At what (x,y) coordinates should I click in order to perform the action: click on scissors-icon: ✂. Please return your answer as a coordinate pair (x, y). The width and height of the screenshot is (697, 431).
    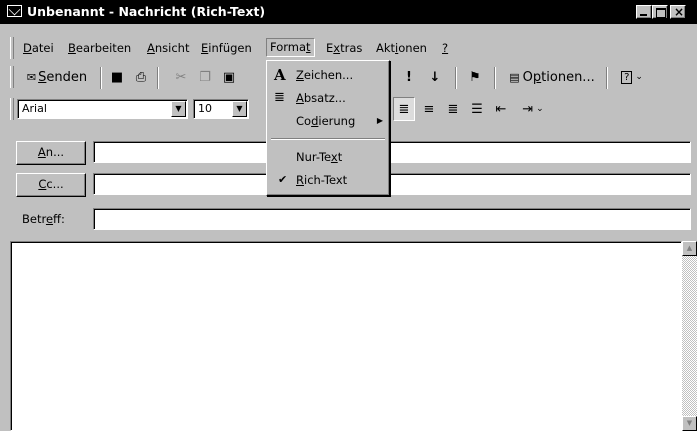
    Looking at the image, I should click on (181, 77).